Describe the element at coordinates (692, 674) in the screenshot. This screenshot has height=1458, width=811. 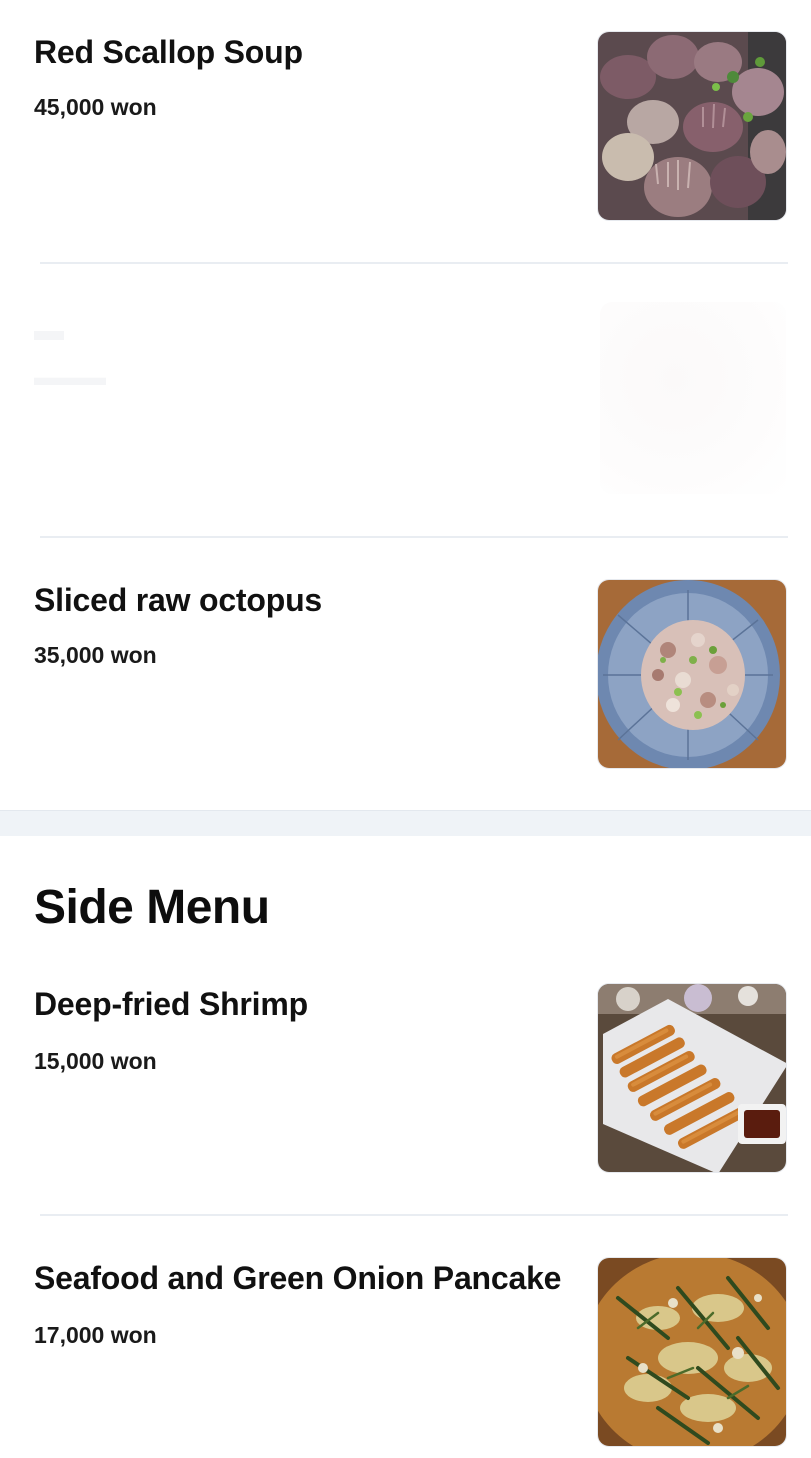
I see `octopus-photo-icon` at that location.